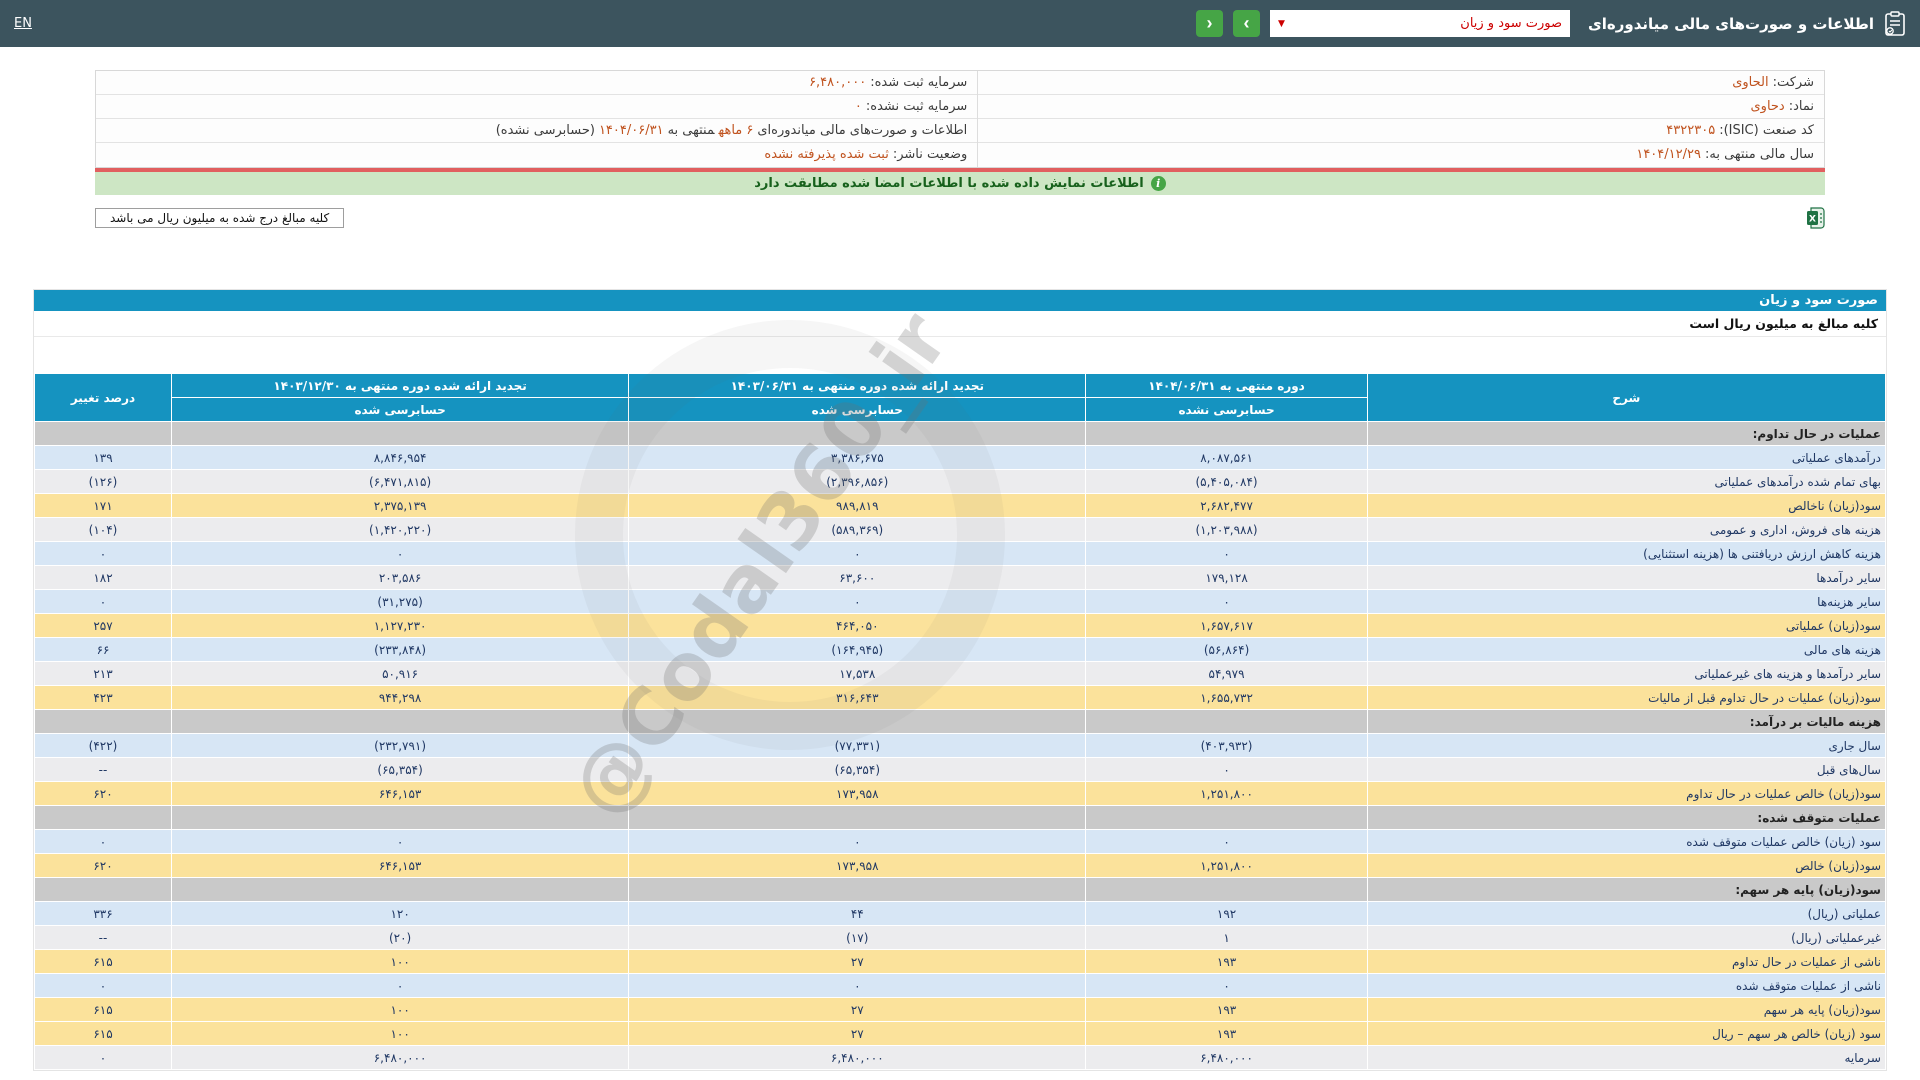  I want to click on table-row: ناشی از عملیات در حال تداوم ۱۹۳ ۲۷ ۱۰۰ ۶۱۵, so click(960, 961).